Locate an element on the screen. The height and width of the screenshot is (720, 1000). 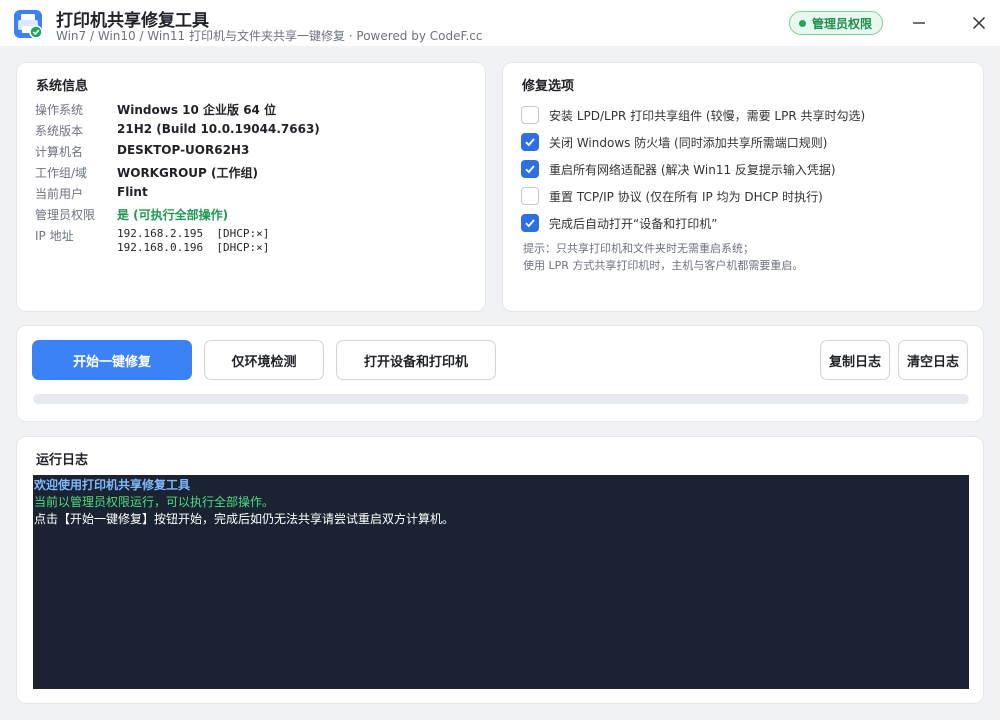
option-open-devices: 完成后自动打开“设备和打印机” is located at coordinates (619, 223).